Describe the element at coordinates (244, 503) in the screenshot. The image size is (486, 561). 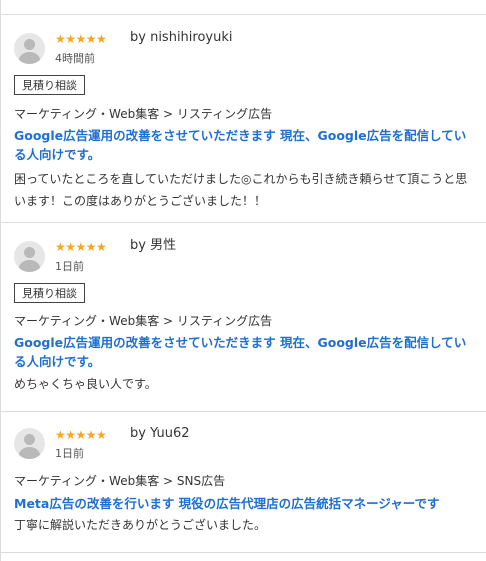
I see `service-title-link: Meta広告の改善を行います 現役の広告代理店の広告統括マネージャーです` at that location.